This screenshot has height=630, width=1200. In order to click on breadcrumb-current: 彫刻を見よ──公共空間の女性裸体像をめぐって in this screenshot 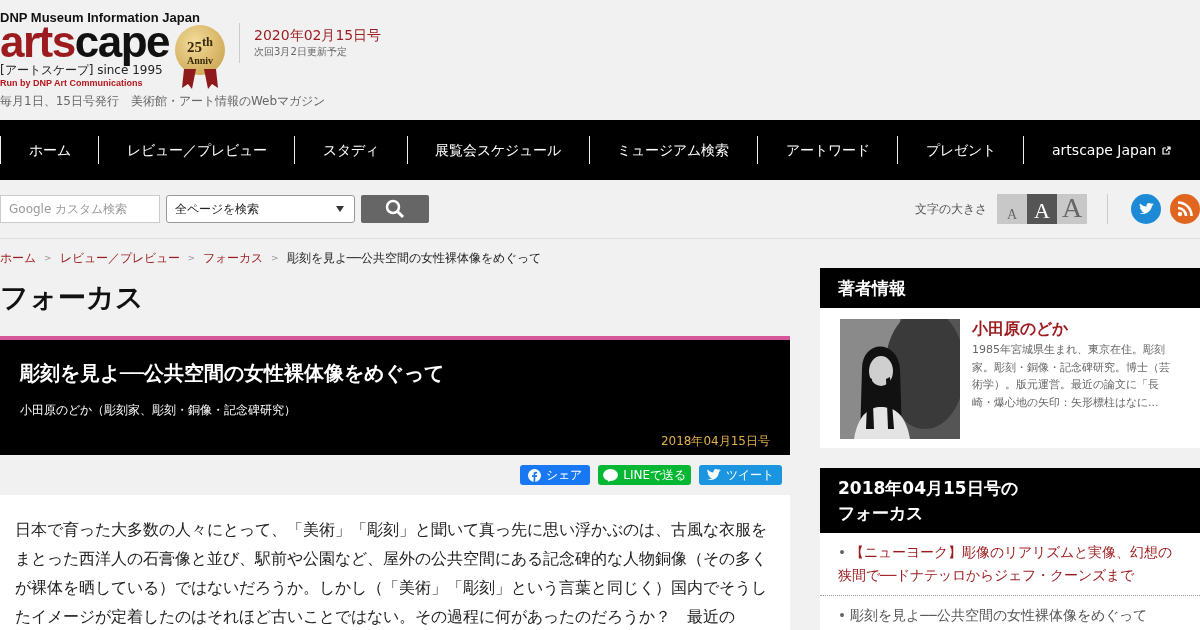, I will do `click(414, 258)`.